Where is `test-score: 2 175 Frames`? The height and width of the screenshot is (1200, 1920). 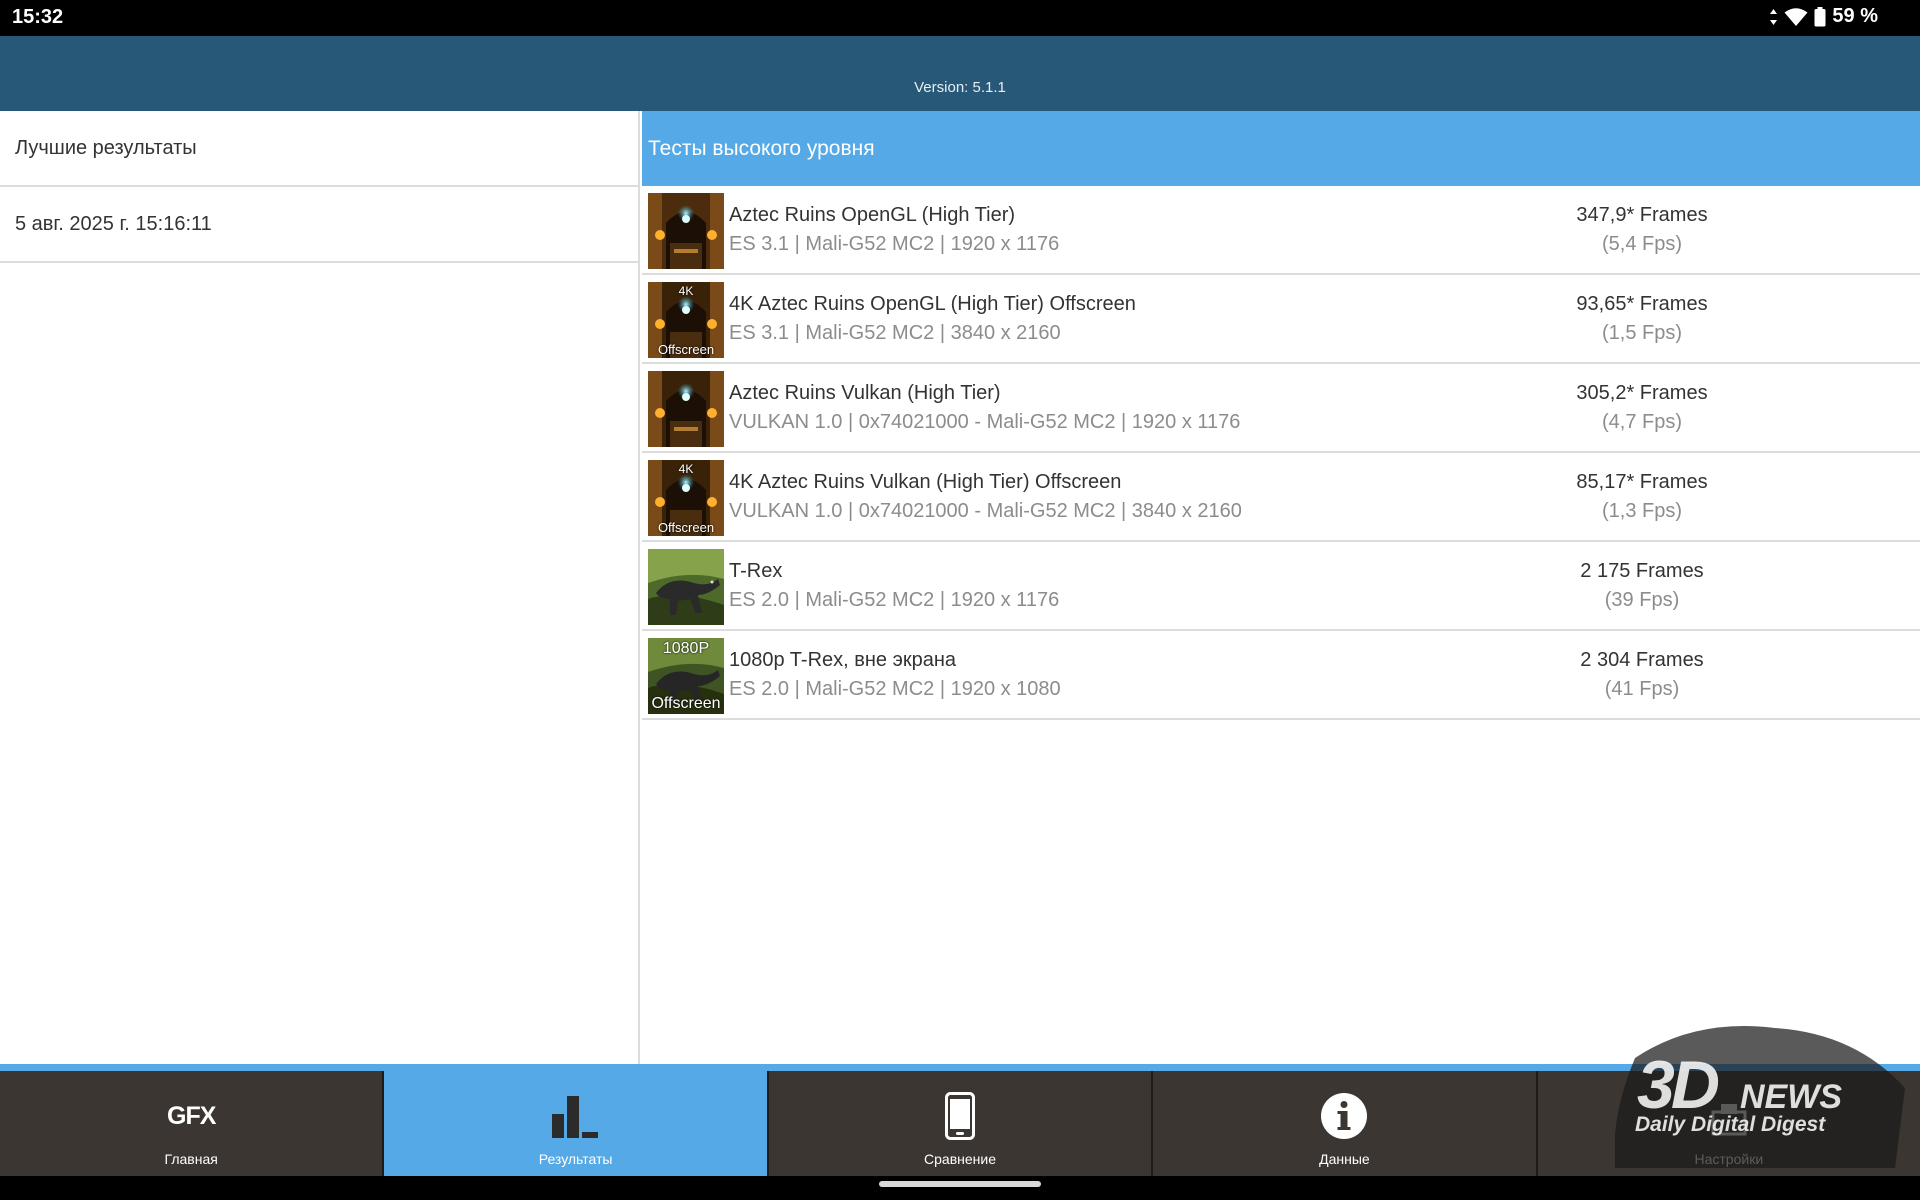
test-score: 2 175 Frames is located at coordinates (1642, 571).